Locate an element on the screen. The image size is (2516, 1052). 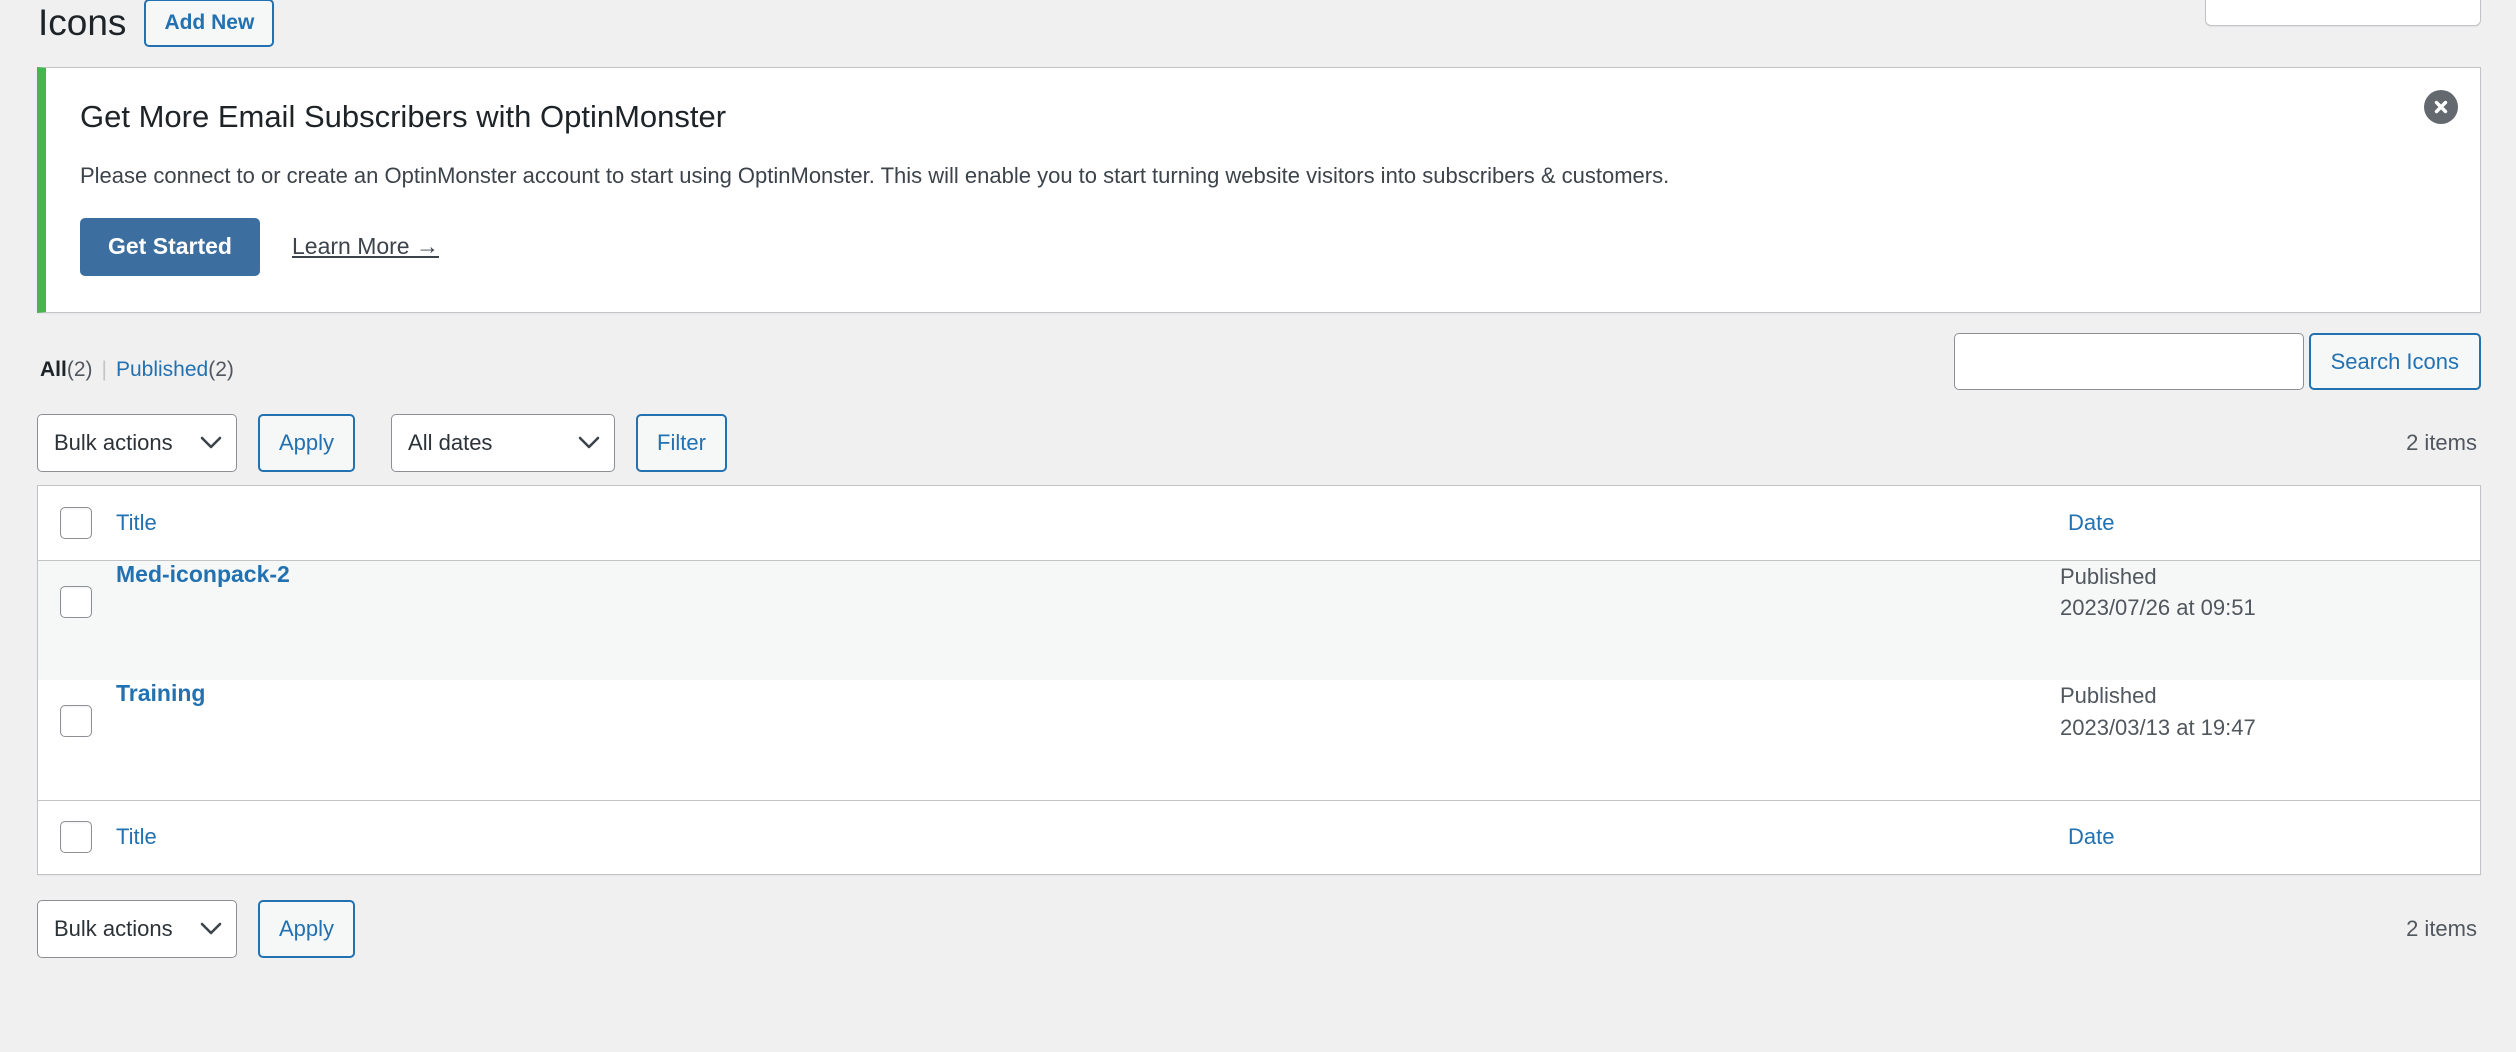
top-right-panel is located at coordinates (2343, 13).